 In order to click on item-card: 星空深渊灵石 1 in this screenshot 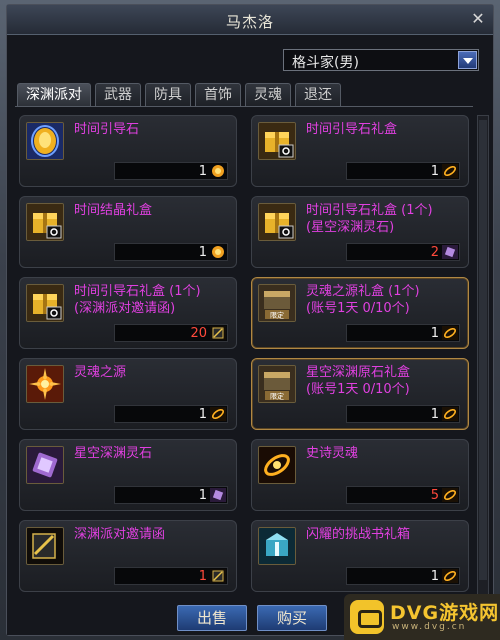, I will do `click(128, 475)`.